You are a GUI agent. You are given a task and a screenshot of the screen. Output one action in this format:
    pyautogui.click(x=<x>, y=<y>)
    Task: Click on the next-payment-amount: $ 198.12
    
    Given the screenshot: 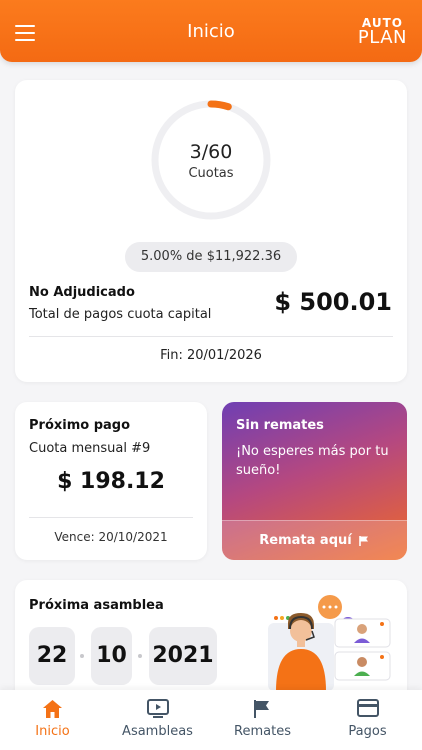 What is the action you would take?
    pyautogui.click(x=111, y=481)
    